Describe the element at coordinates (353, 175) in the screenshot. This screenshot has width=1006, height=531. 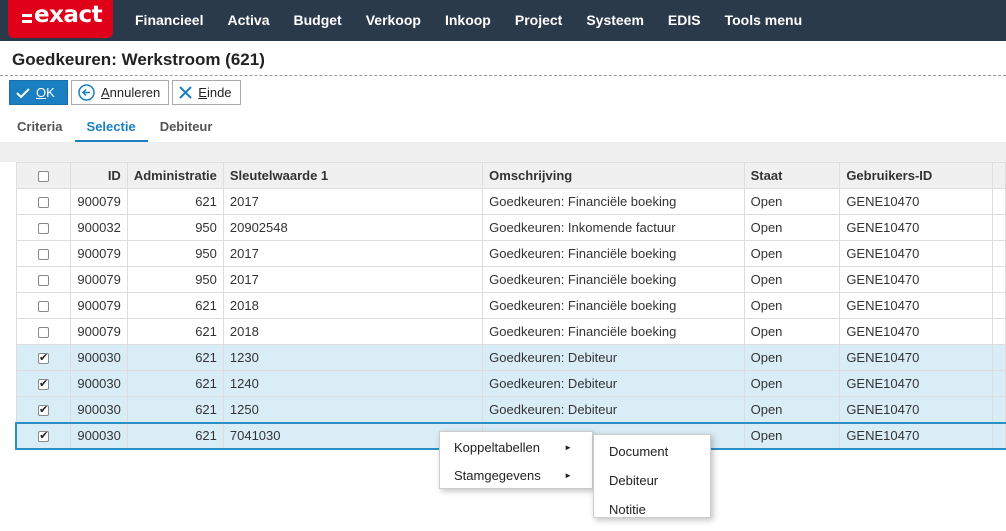
I see `column-header-sleutelwaarde: Sleutelwaarde 1` at that location.